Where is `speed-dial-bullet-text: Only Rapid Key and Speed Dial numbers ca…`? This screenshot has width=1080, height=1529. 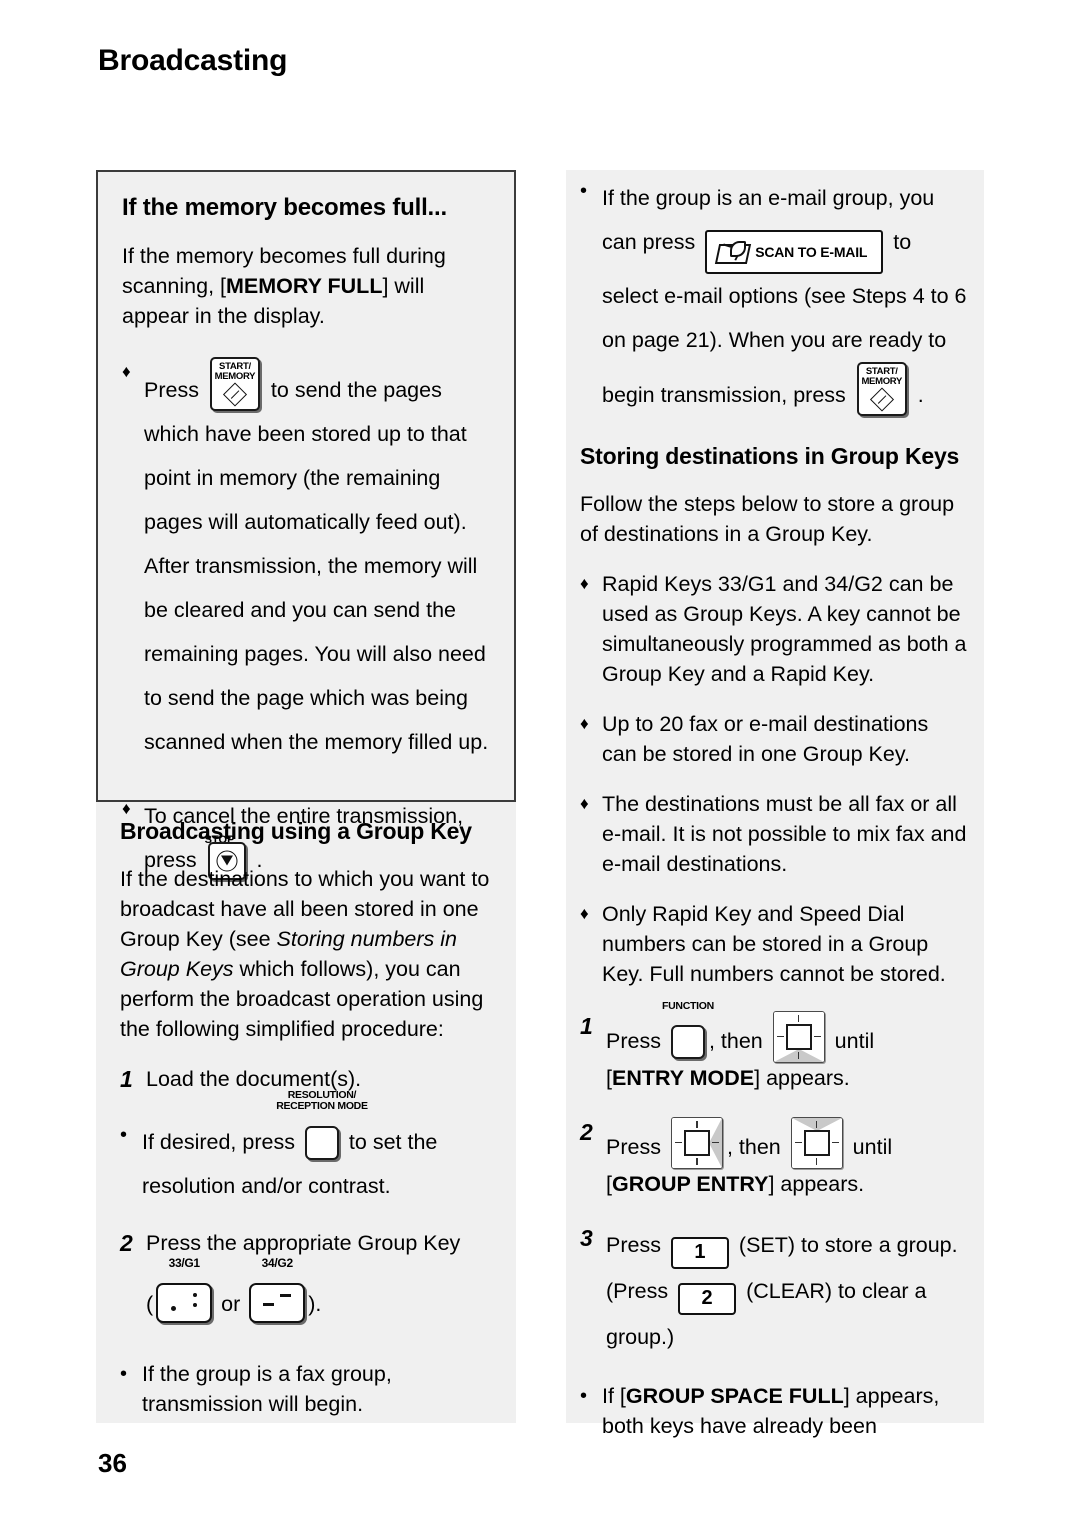 speed-dial-bullet-text: Only Rapid Key and Speed Dial numbers ca… is located at coordinates (774, 943).